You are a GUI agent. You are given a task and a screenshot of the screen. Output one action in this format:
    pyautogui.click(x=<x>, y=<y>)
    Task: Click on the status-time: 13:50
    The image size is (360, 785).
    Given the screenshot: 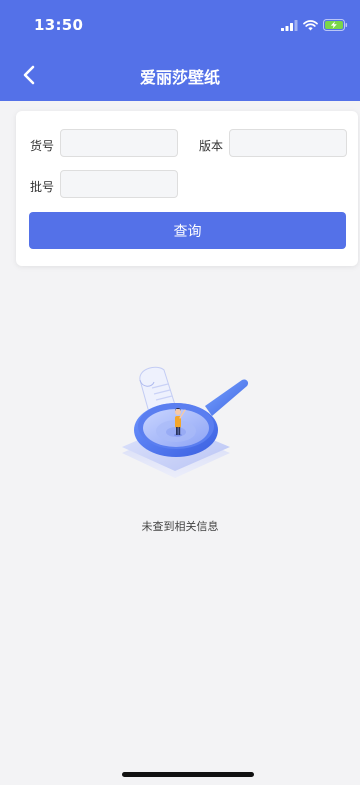 What is the action you would take?
    pyautogui.click(x=59, y=25)
    